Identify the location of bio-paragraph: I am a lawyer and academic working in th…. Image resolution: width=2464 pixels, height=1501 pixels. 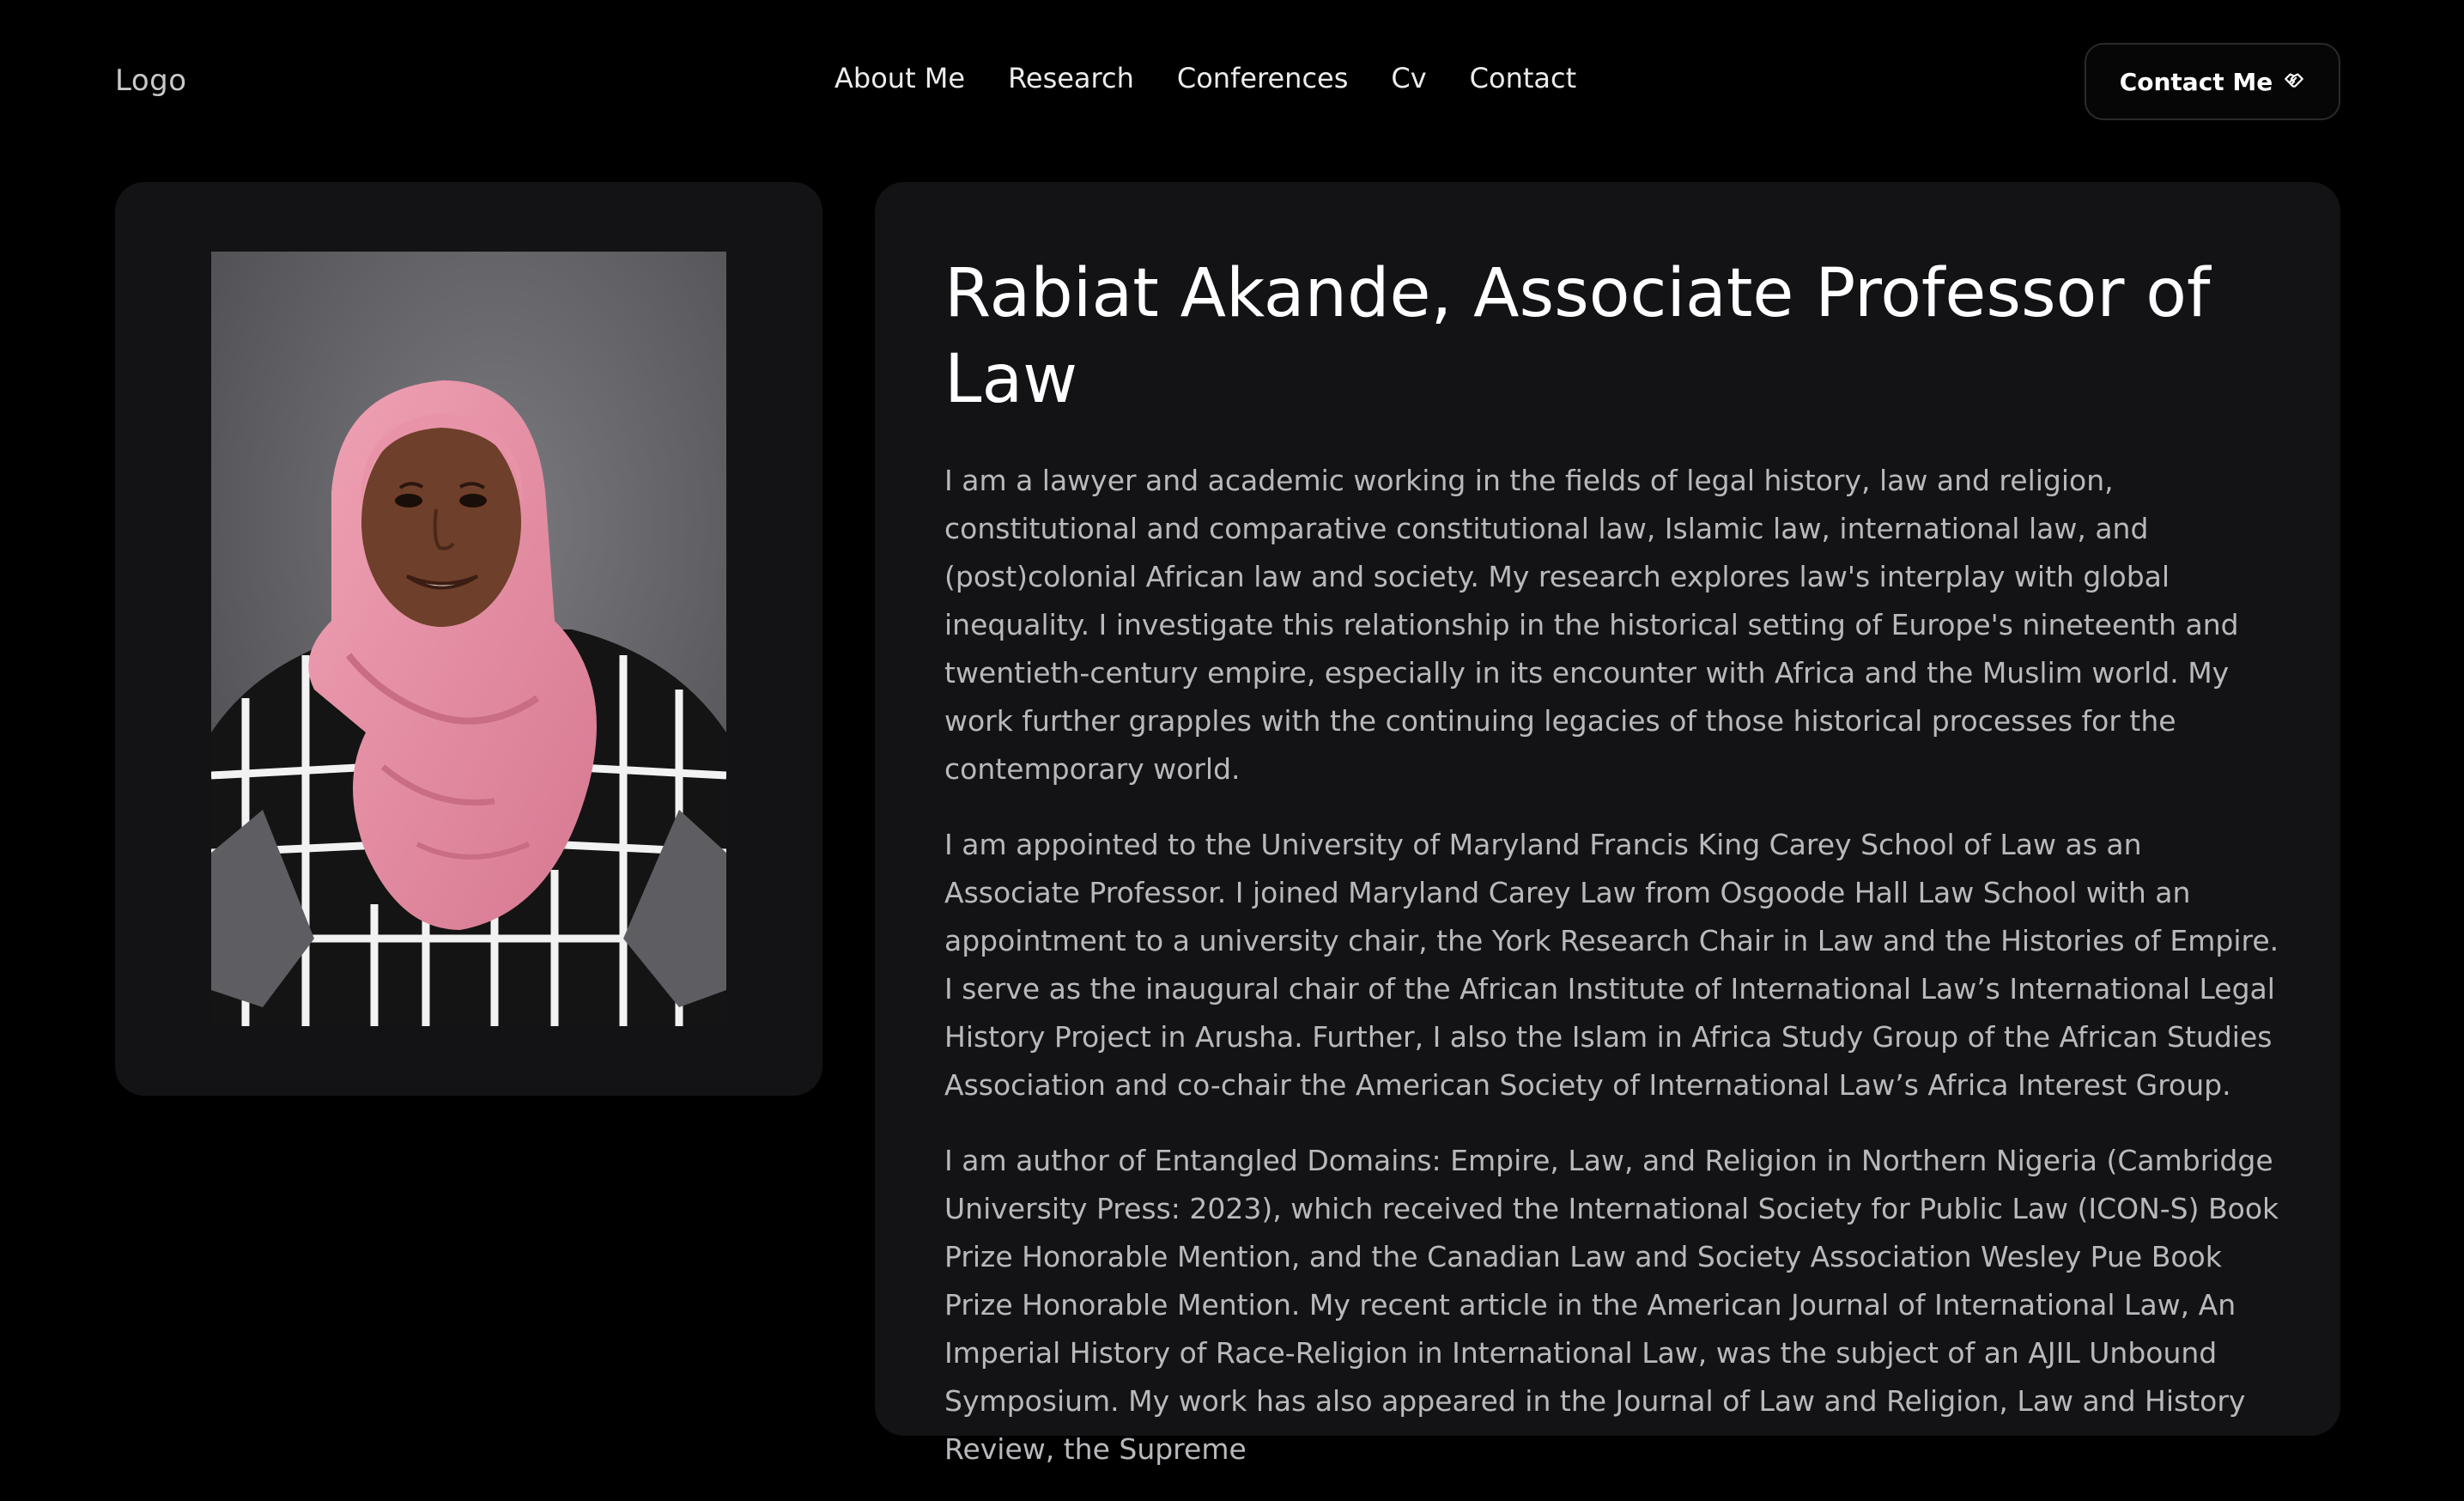
(1591, 625).